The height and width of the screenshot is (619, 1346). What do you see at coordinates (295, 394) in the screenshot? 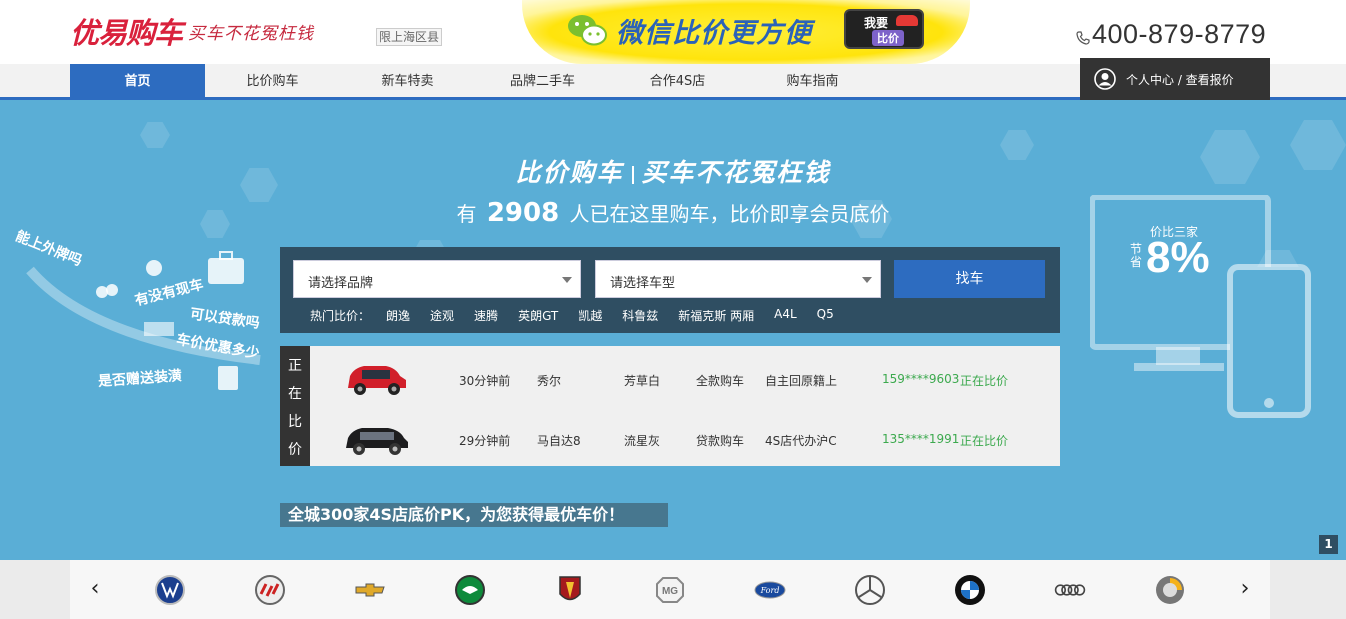
I see `ticker-char: 在` at bounding box center [295, 394].